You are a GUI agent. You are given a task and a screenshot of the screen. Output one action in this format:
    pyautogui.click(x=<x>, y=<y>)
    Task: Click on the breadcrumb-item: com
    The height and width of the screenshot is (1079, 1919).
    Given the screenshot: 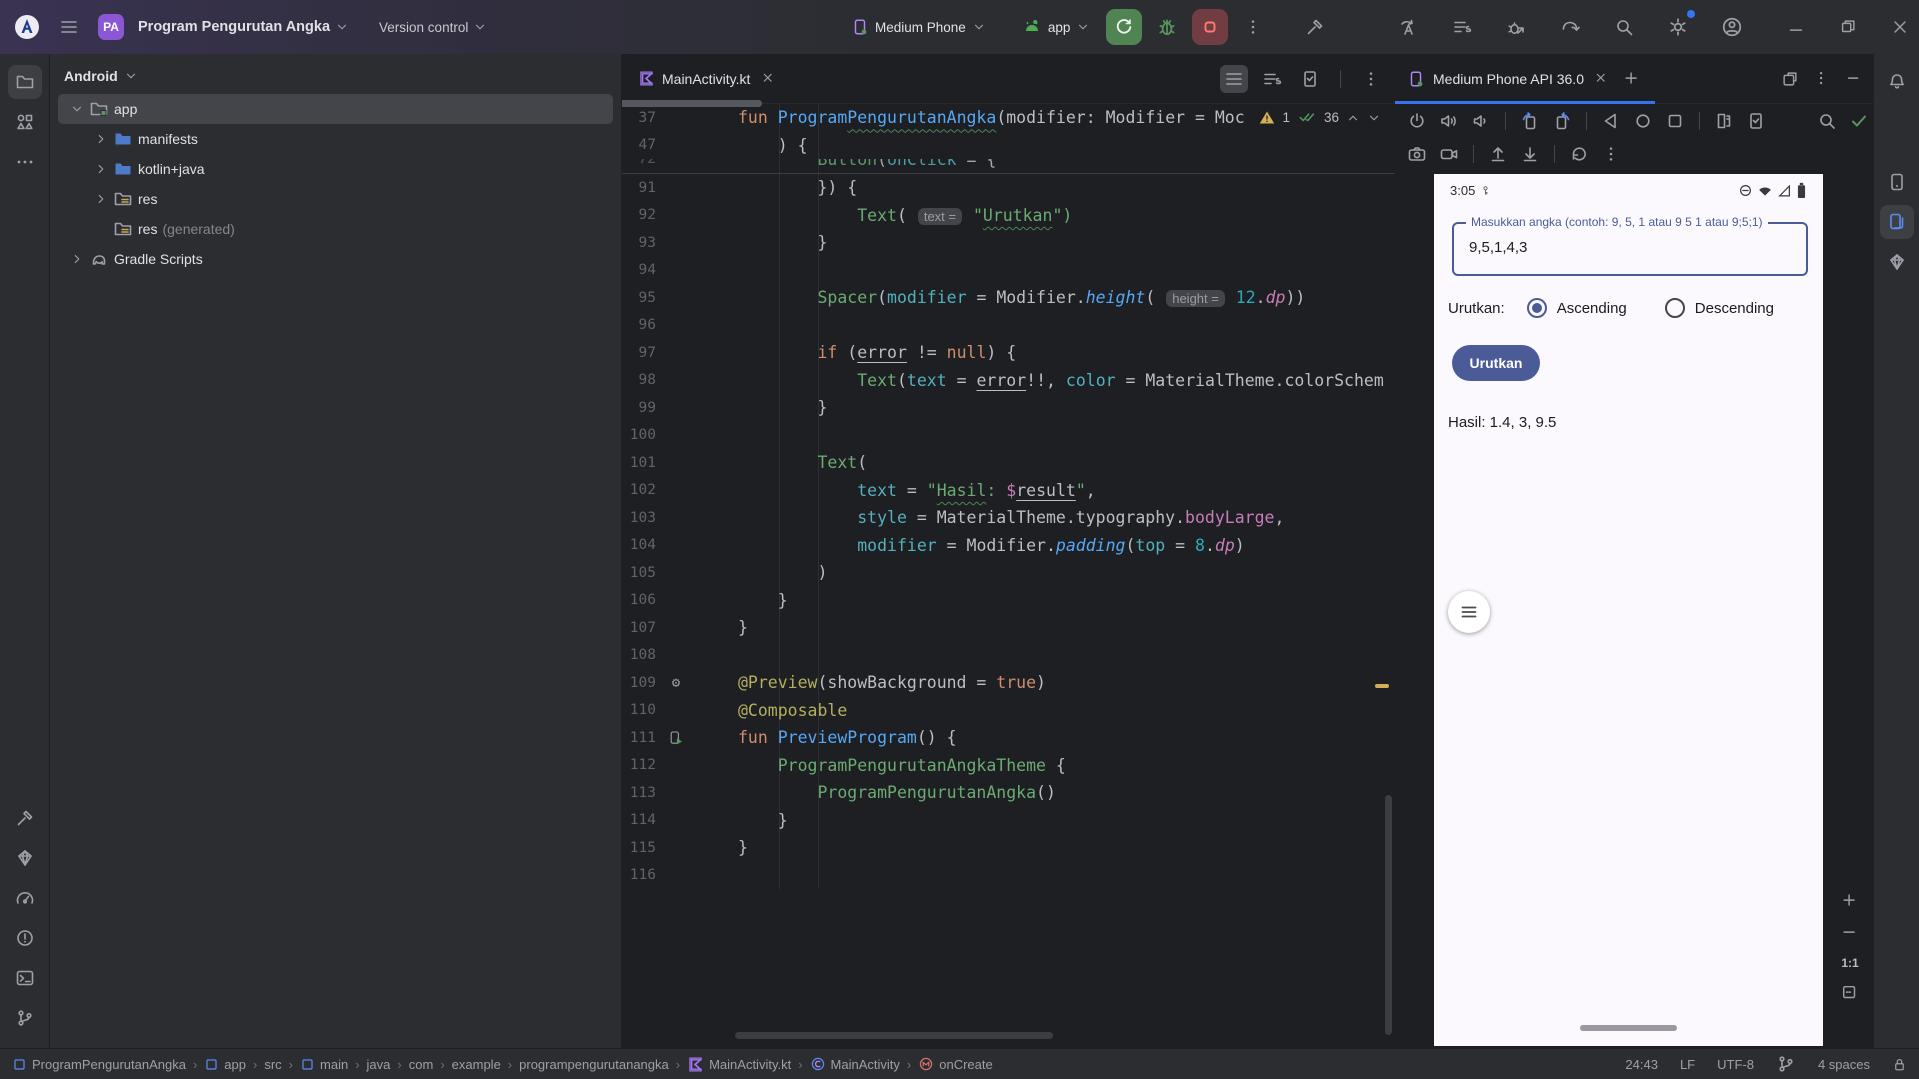 What is the action you would take?
    pyautogui.click(x=421, y=1064)
    